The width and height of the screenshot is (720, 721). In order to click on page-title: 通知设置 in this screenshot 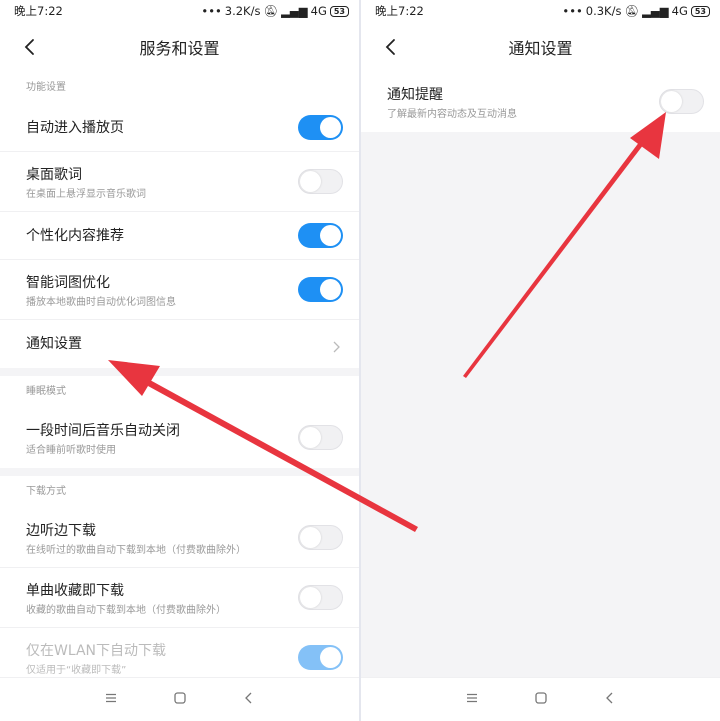, I will do `click(540, 48)`.